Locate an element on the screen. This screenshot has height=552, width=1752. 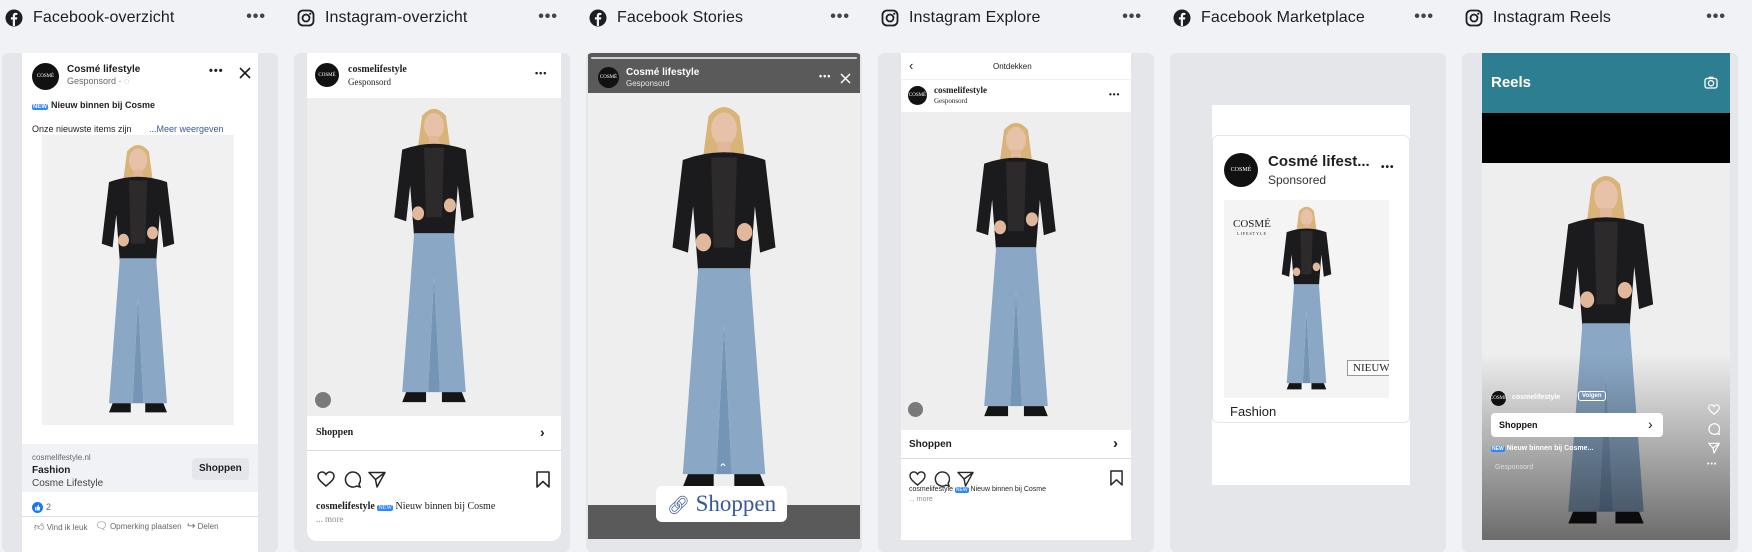
ad-image: COSMÉ LIFESTYLE NIEUW is located at coordinates (1306, 299).